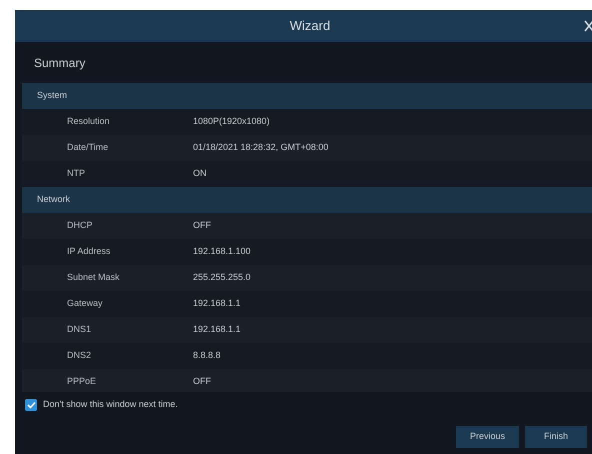 This screenshot has width=592, height=454. What do you see at coordinates (222, 251) in the screenshot?
I see `setting-value: 192.168.1.100` at bounding box center [222, 251].